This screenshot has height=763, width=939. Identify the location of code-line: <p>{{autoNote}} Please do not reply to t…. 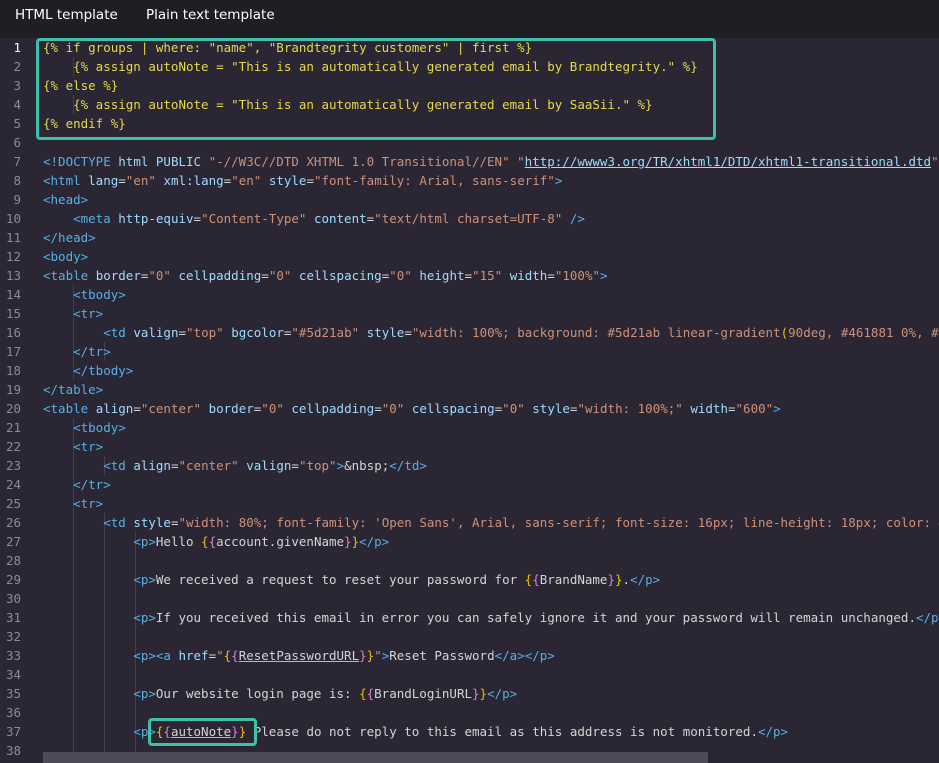
(415, 731).